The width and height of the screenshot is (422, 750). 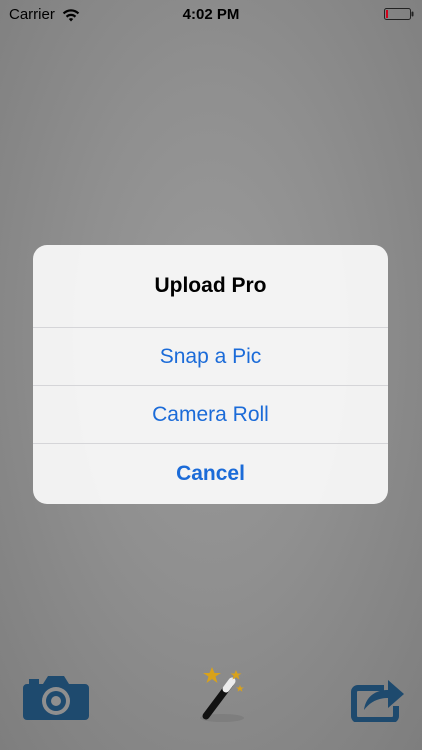 What do you see at coordinates (399, 14) in the screenshot?
I see `battery-icon` at bounding box center [399, 14].